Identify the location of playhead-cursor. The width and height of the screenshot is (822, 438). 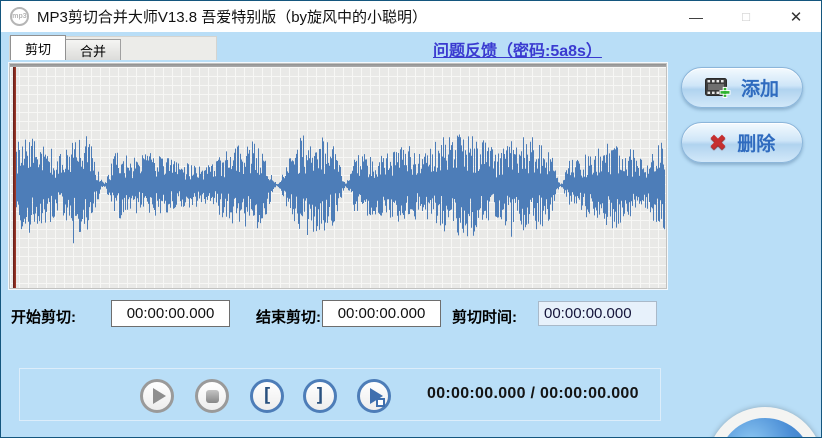
(14, 177).